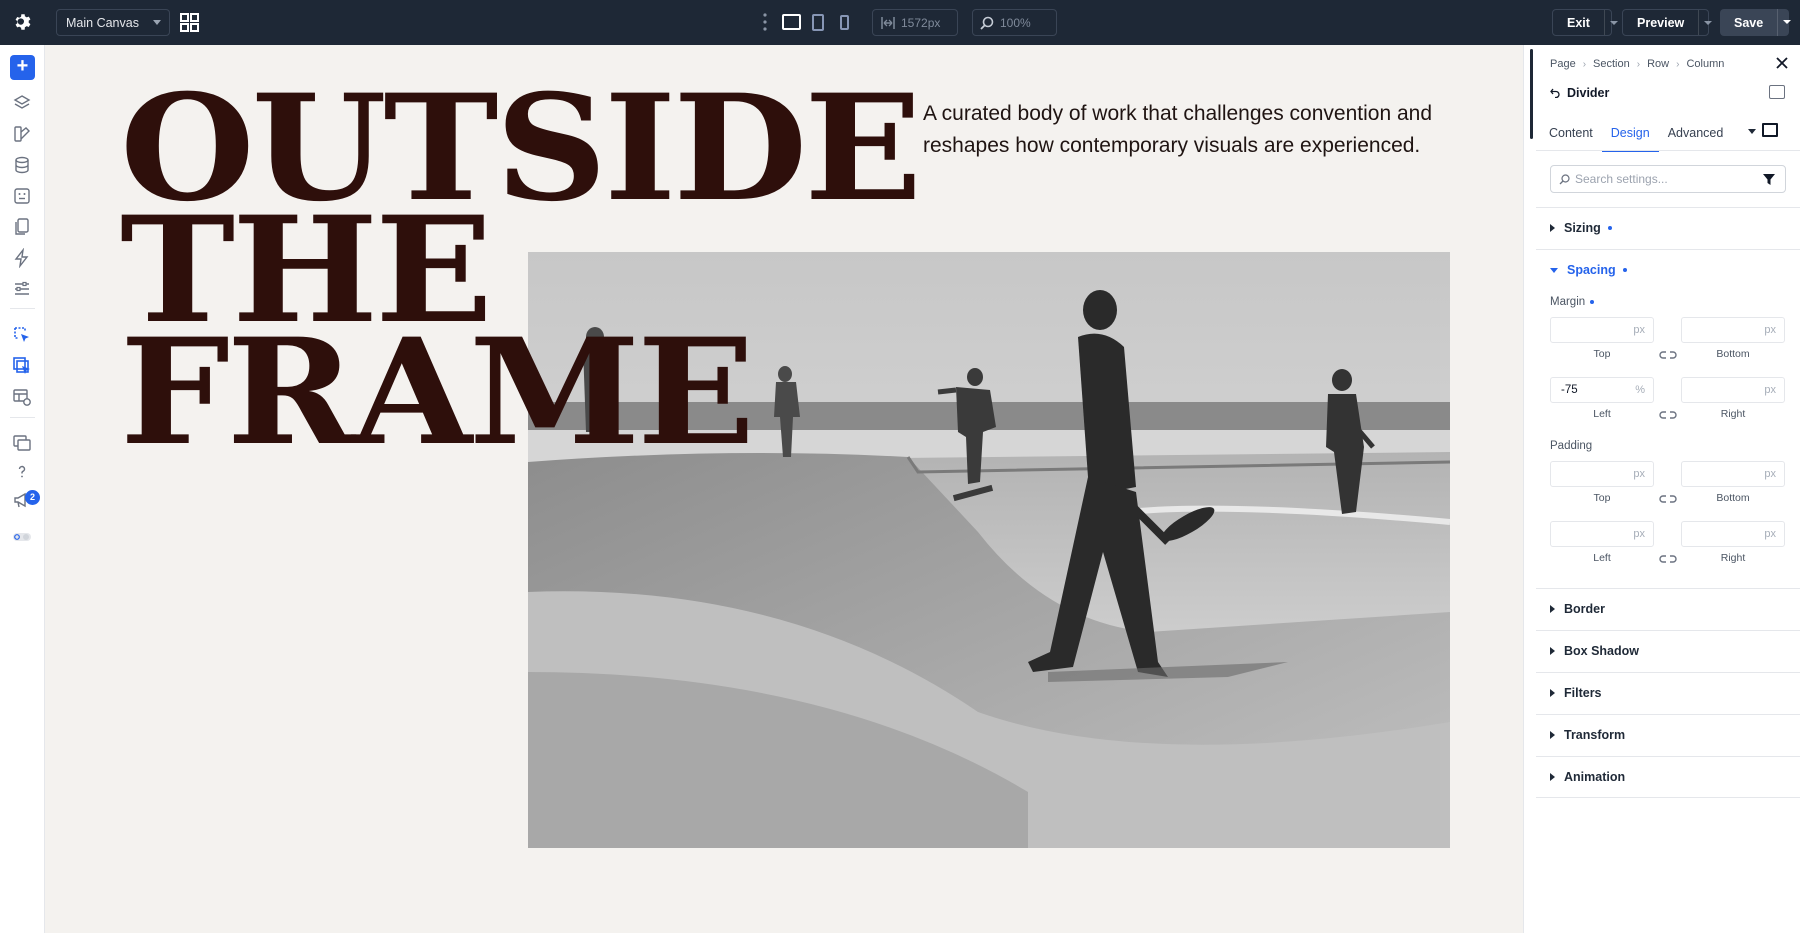  Describe the element at coordinates (1782, 63) in the screenshot. I see `close-icon` at that location.